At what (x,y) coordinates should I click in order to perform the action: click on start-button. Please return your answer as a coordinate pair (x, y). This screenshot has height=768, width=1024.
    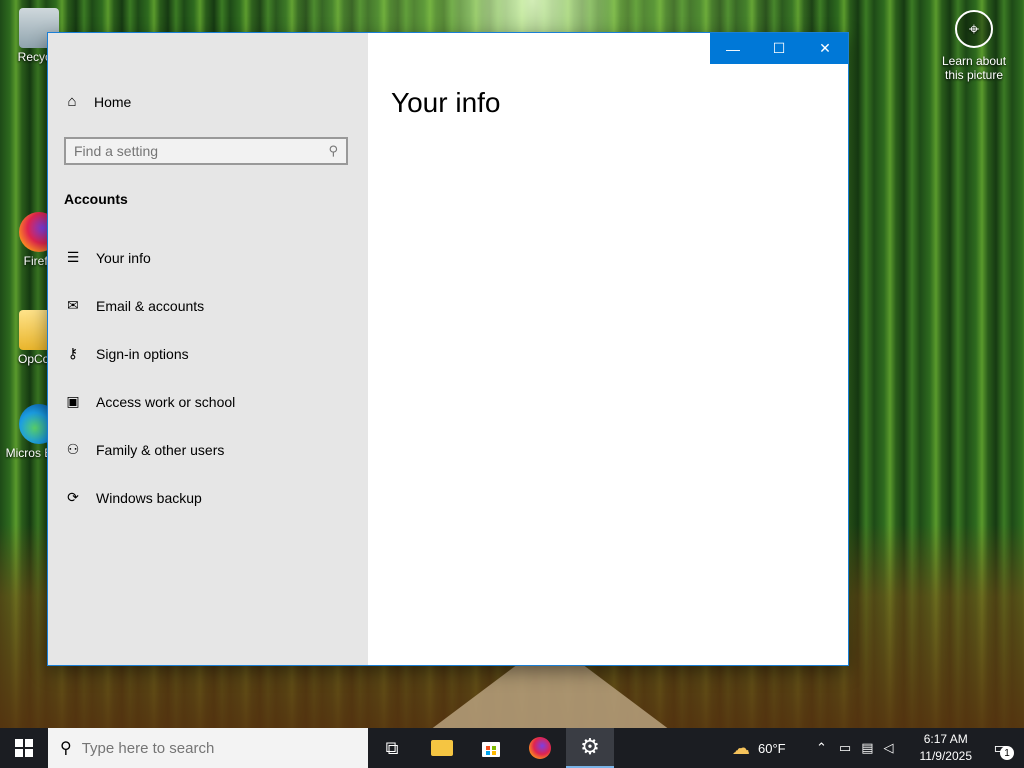
    Looking at the image, I should click on (24, 748).